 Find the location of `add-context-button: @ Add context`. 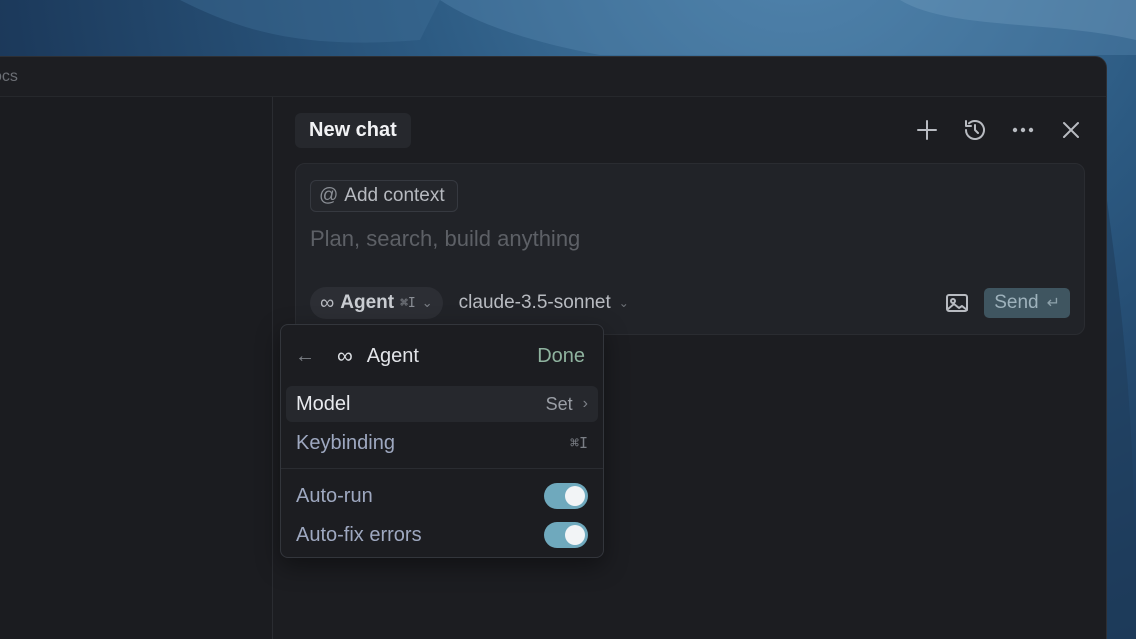

add-context-button: @ Add context is located at coordinates (384, 196).